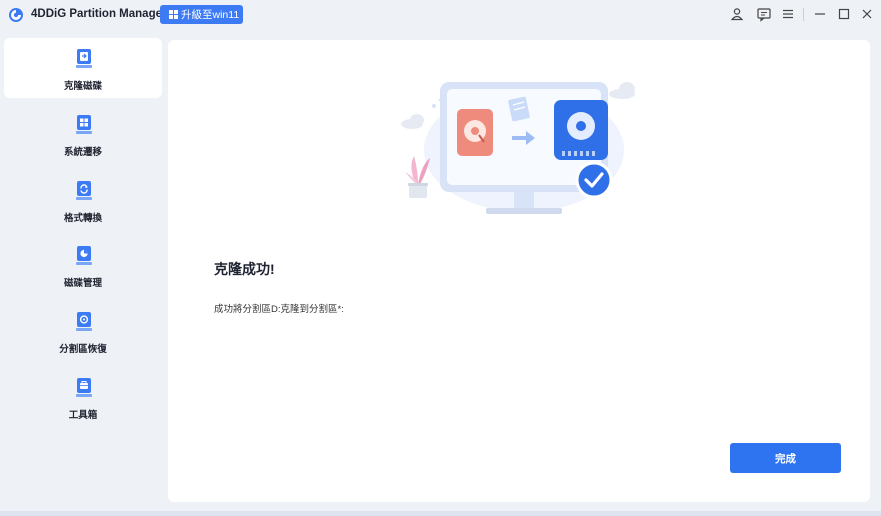 The width and height of the screenshot is (881, 516). I want to click on upgrade-win11-button: 升級至win11, so click(201, 14).